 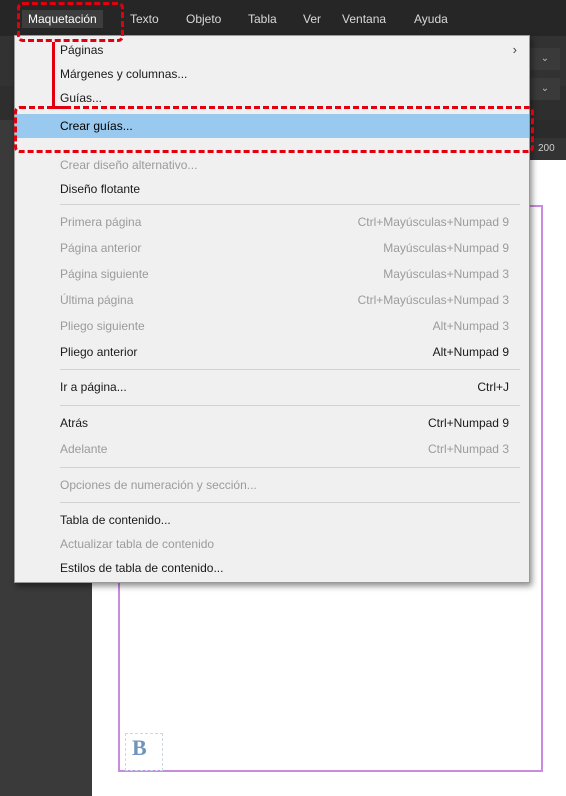 I want to click on menu-item-label: Atrás, so click(x=74, y=423).